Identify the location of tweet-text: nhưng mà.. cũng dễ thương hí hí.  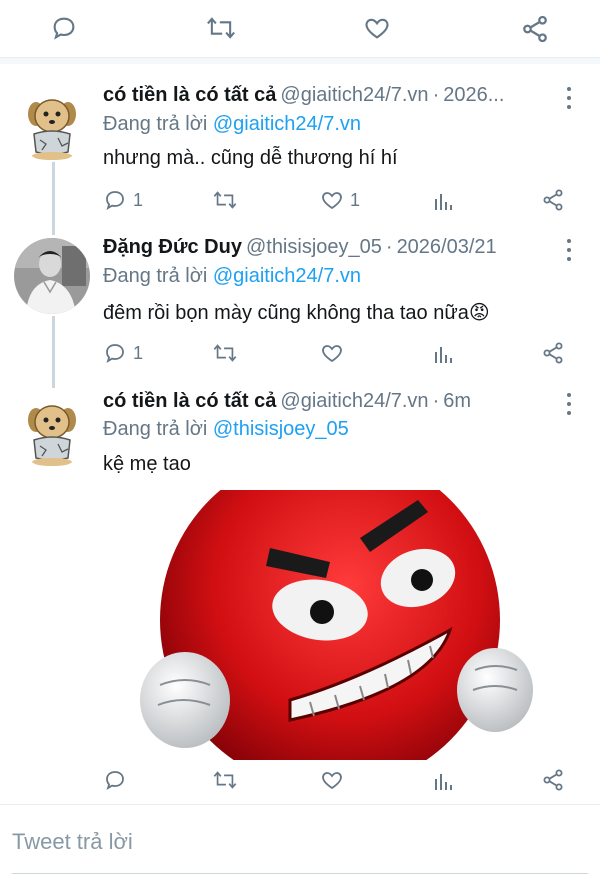
(250, 158).